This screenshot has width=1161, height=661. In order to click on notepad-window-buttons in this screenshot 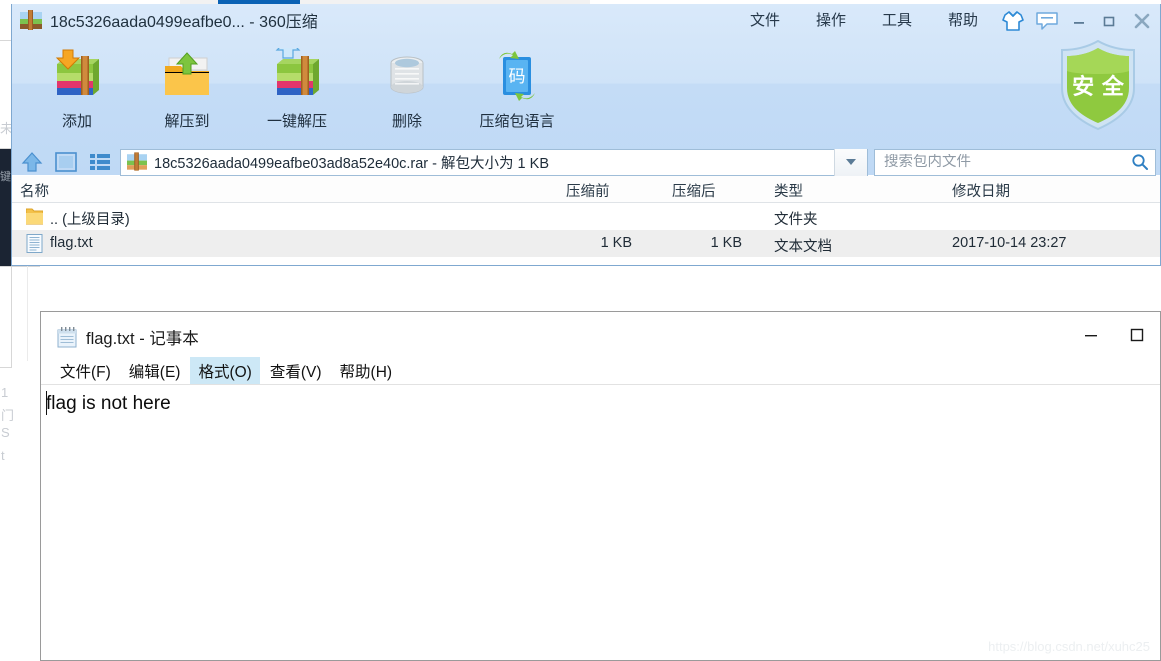, I will do `click(1114, 334)`.